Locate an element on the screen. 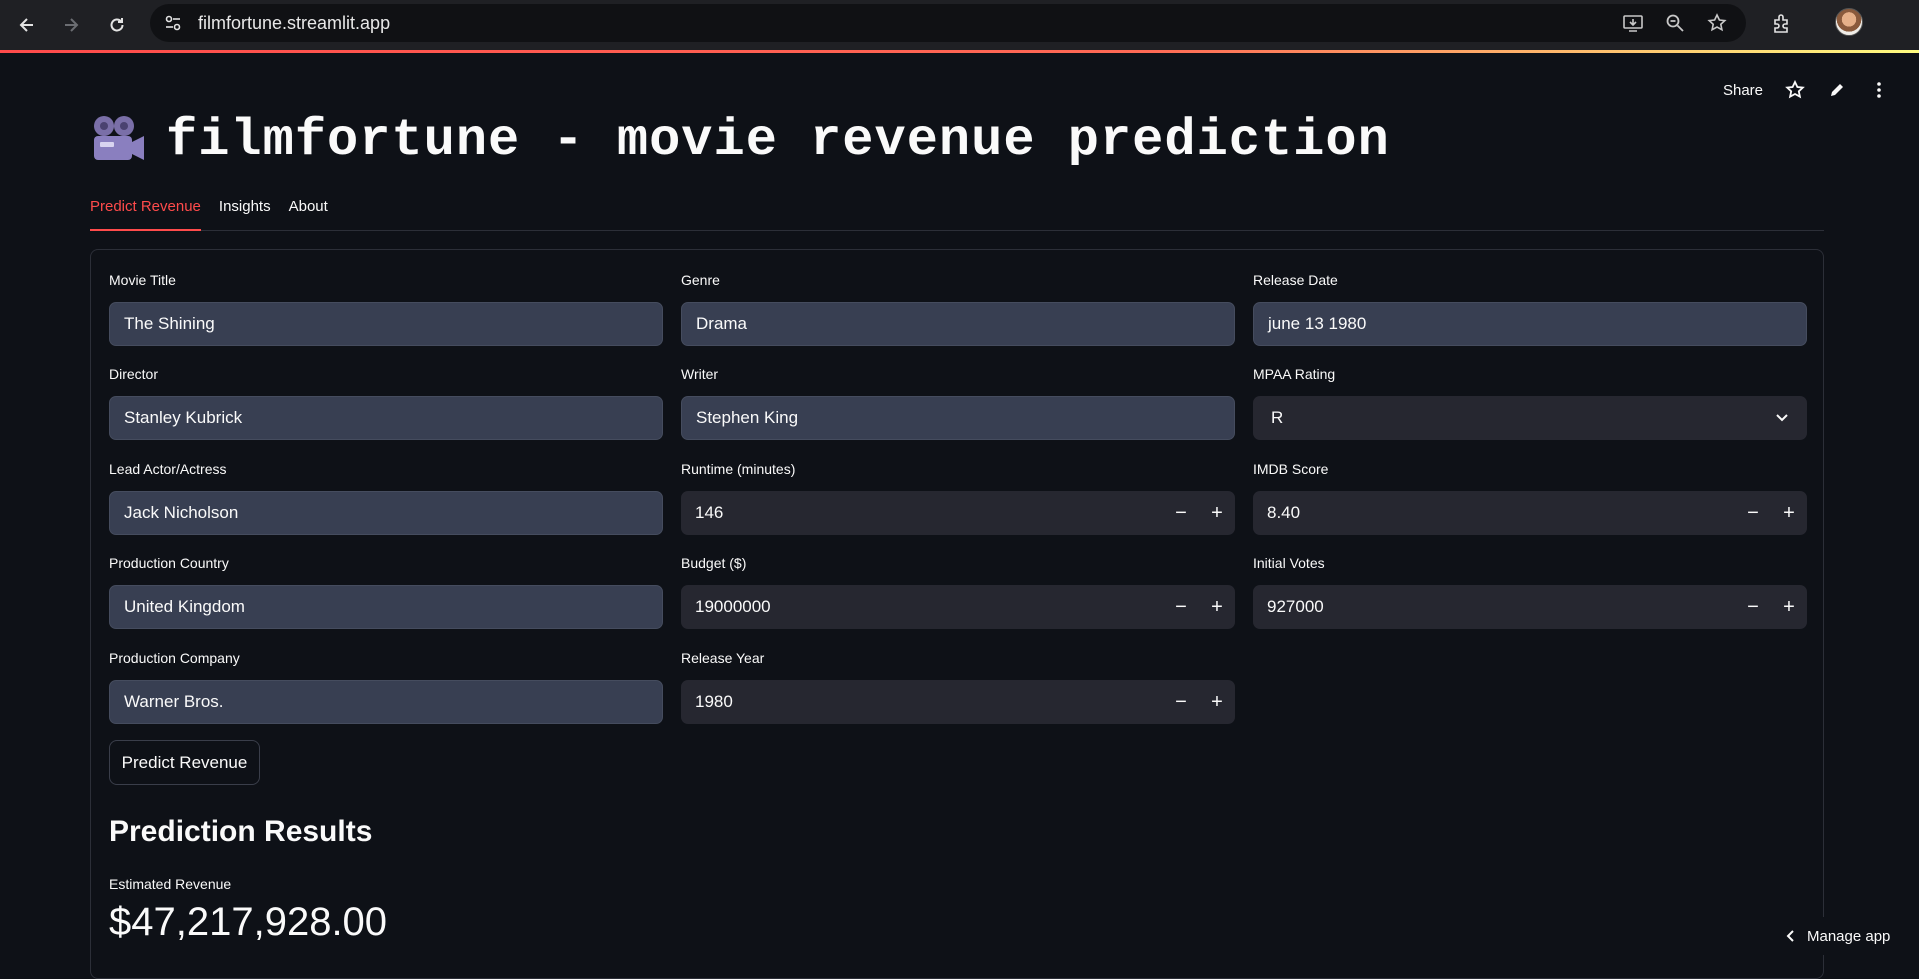 Image resolution: width=1919 pixels, height=979 pixels. app-header-actions: Share is located at coordinates (1806, 90).